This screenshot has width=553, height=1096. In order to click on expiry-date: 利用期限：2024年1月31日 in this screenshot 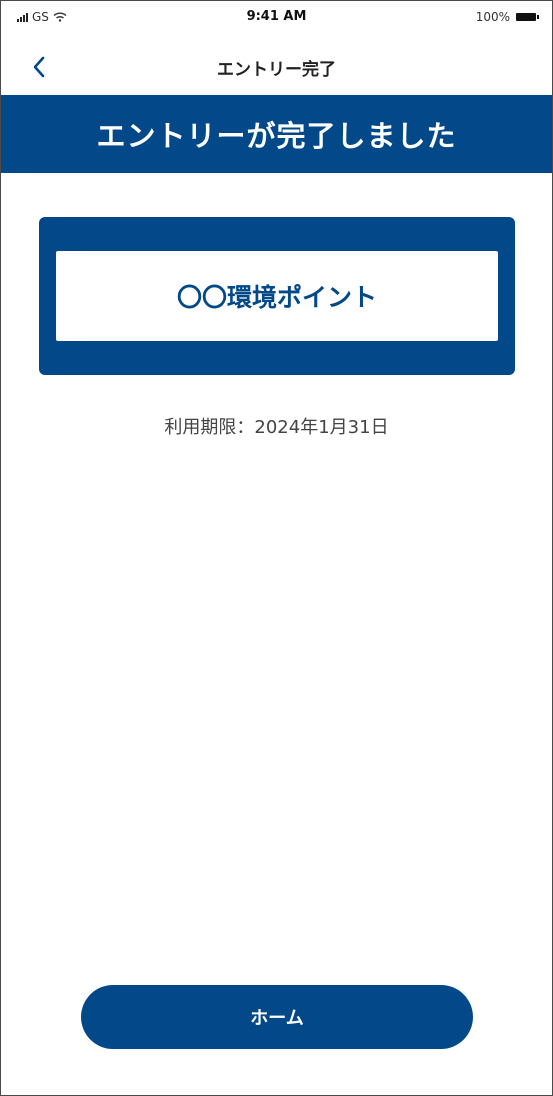, I will do `click(276, 427)`.